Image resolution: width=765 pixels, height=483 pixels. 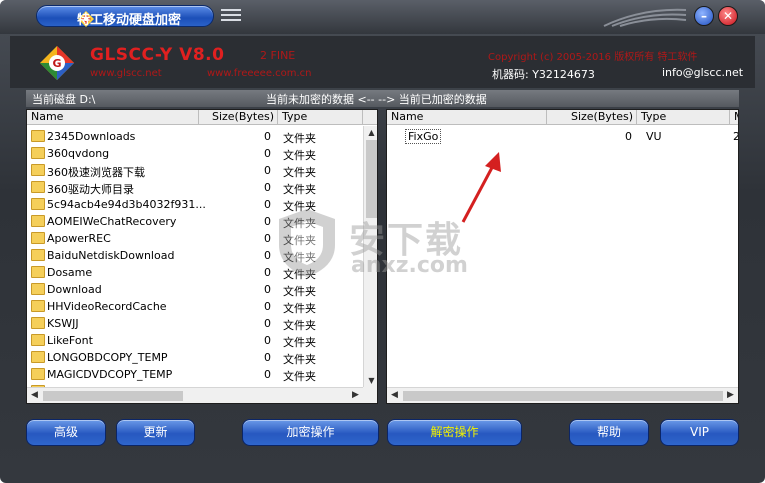 I want to click on column-size-right: Size(Bytes), so click(x=592, y=117).